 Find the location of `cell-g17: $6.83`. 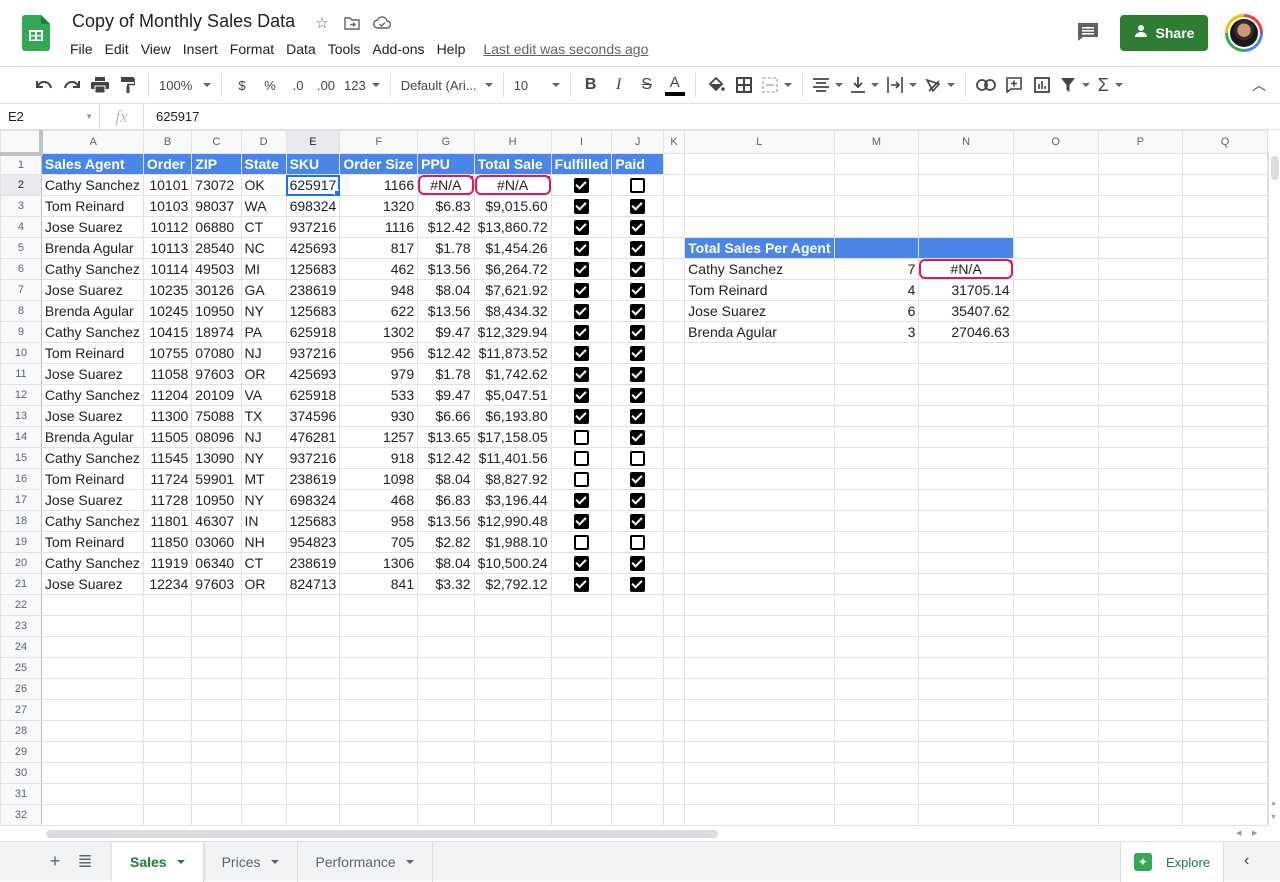

cell-g17: $6.83 is located at coordinates (446, 500).